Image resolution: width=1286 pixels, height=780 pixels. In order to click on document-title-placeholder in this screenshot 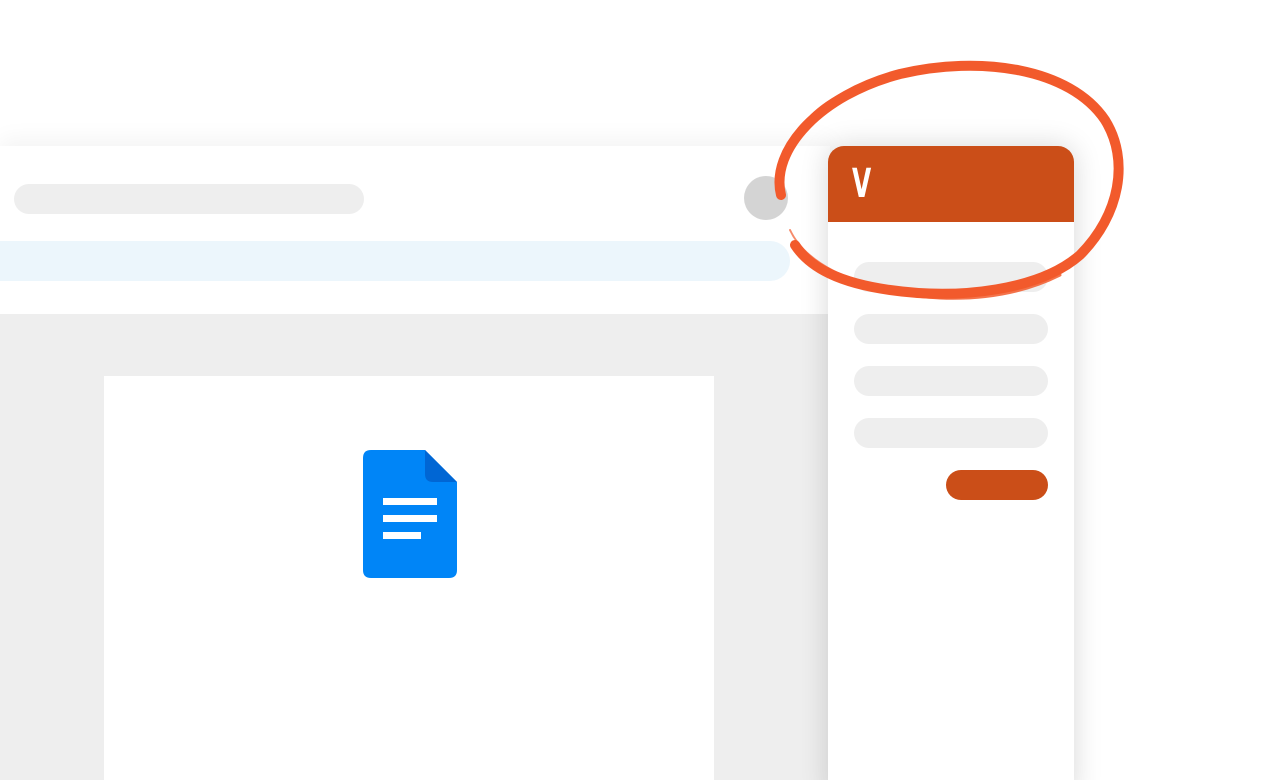, I will do `click(189, 199)`.